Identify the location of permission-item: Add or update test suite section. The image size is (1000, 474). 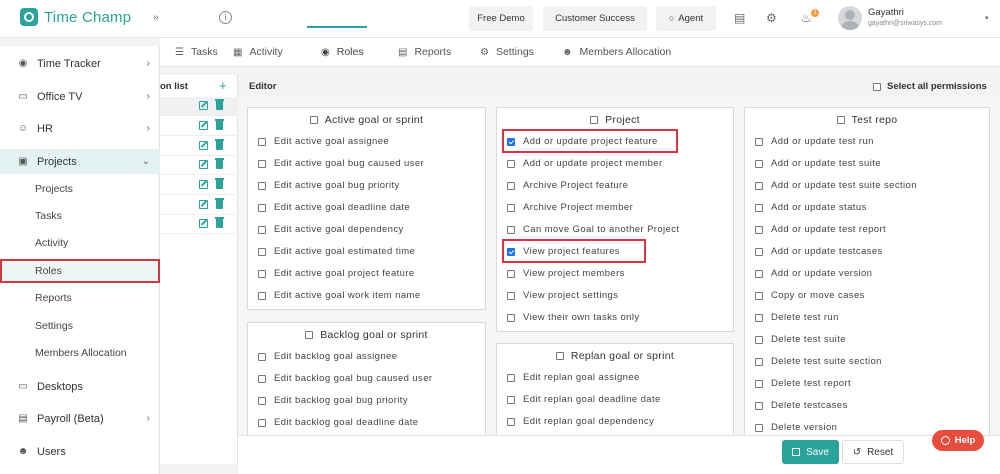
(836, 185).